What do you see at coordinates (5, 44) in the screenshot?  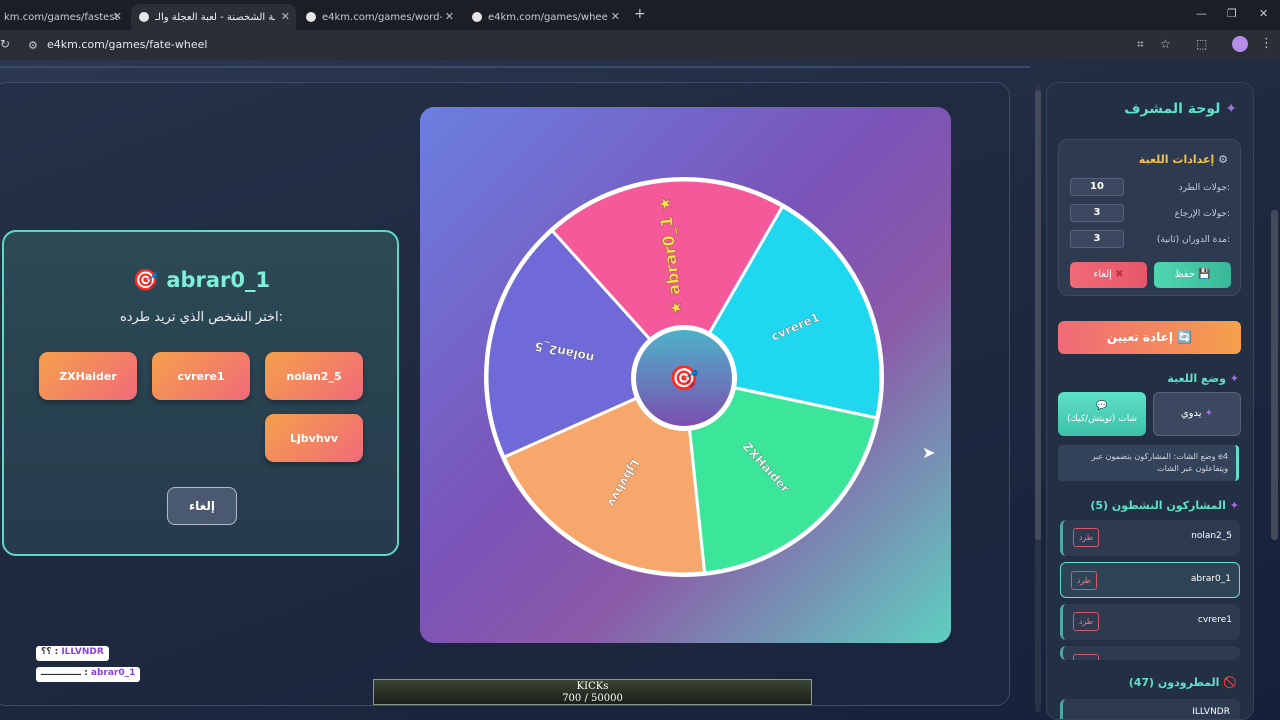 I see `reload-icon: ↻` at bounding box center [5, 44].